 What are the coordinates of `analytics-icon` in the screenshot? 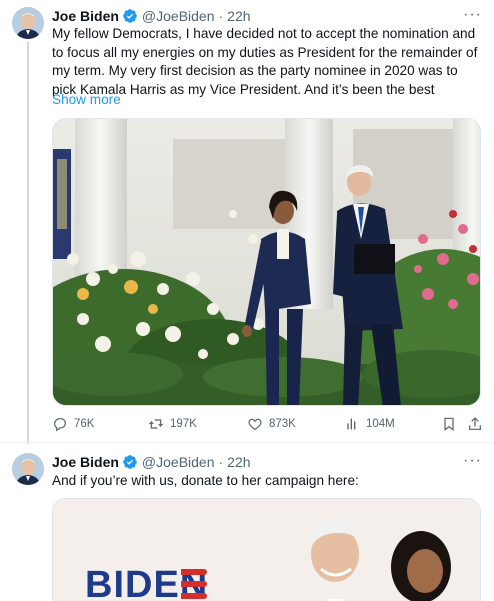 It's located at (351, 424).